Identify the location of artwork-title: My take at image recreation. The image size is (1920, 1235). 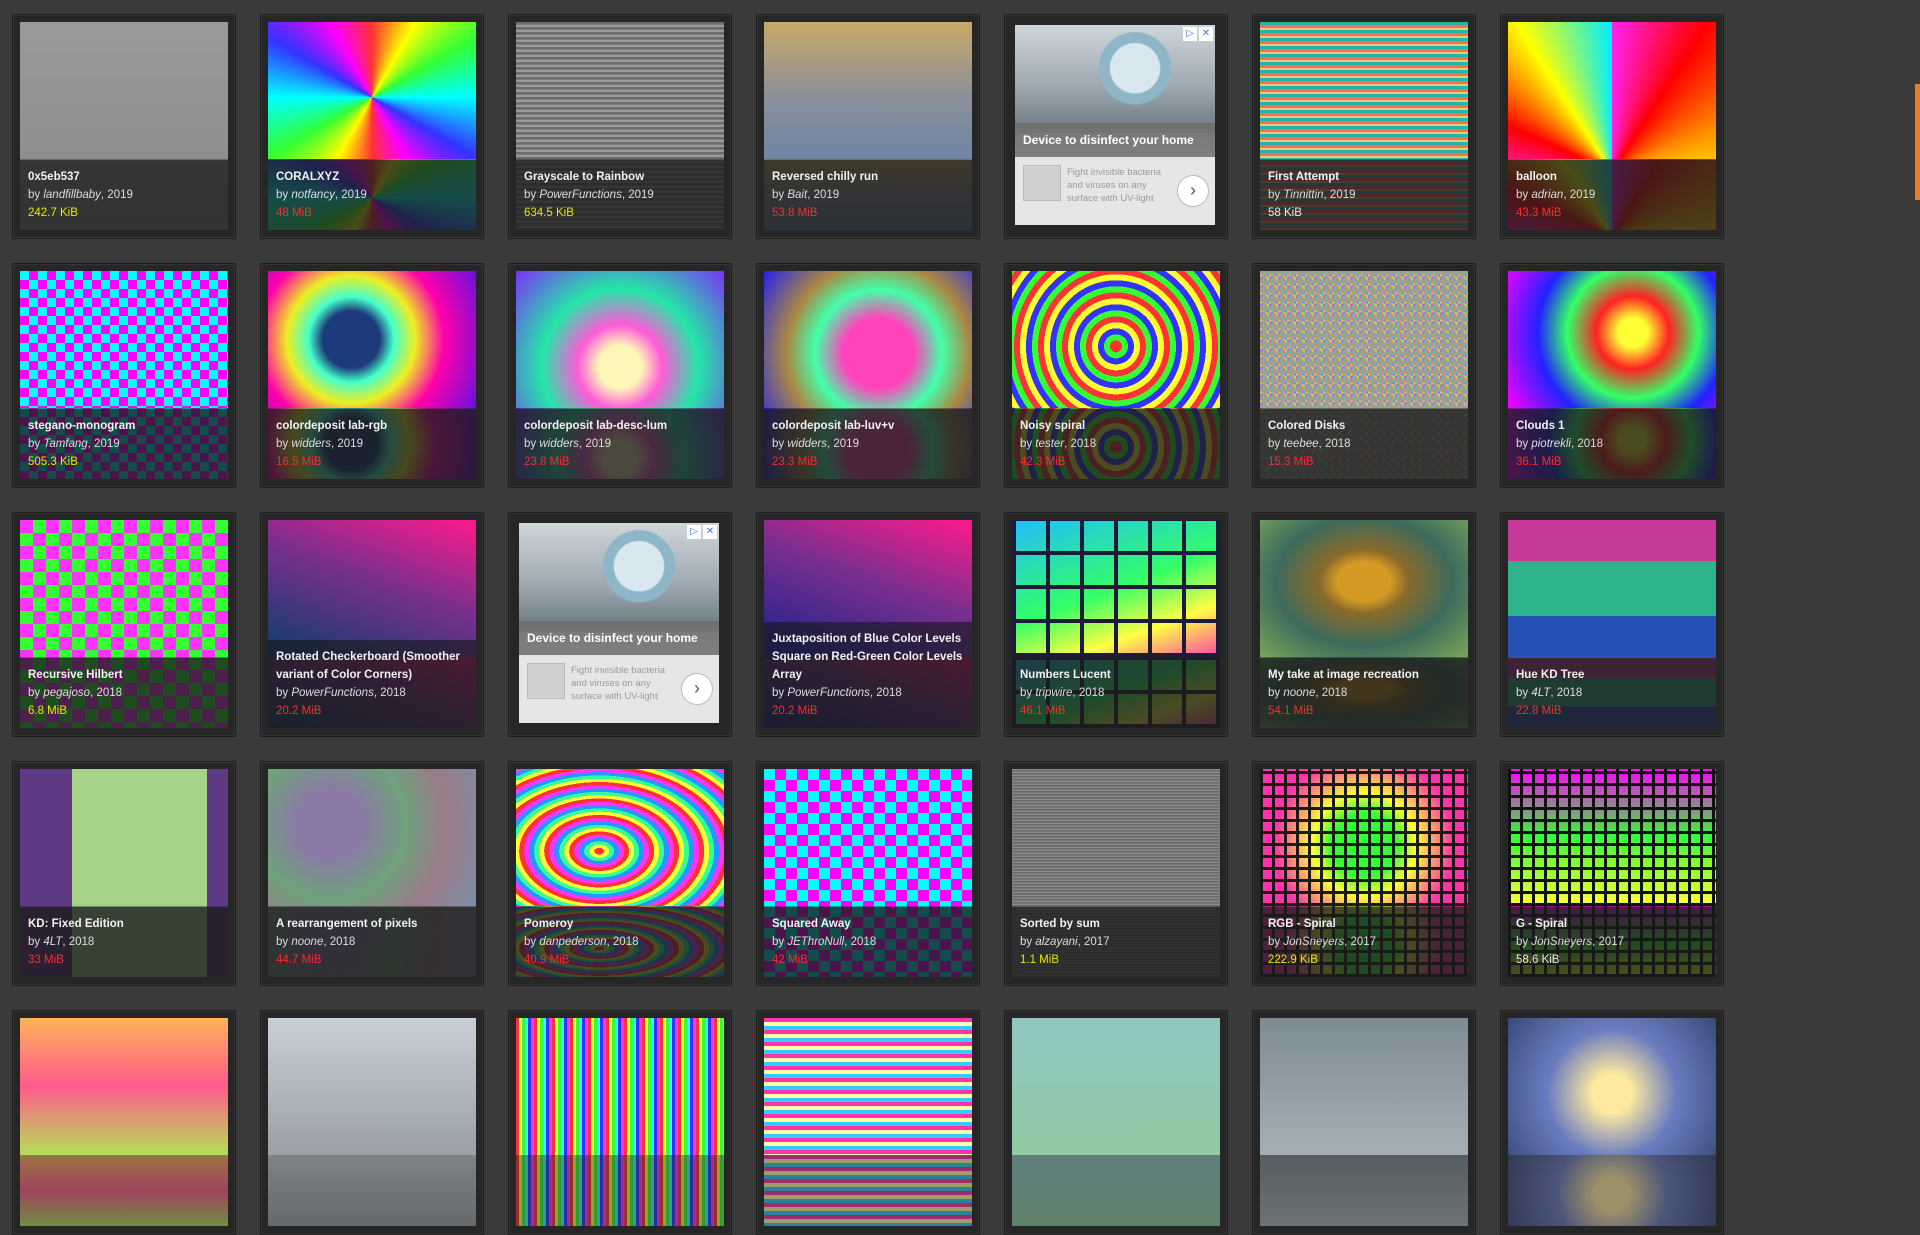
(1364, 675).